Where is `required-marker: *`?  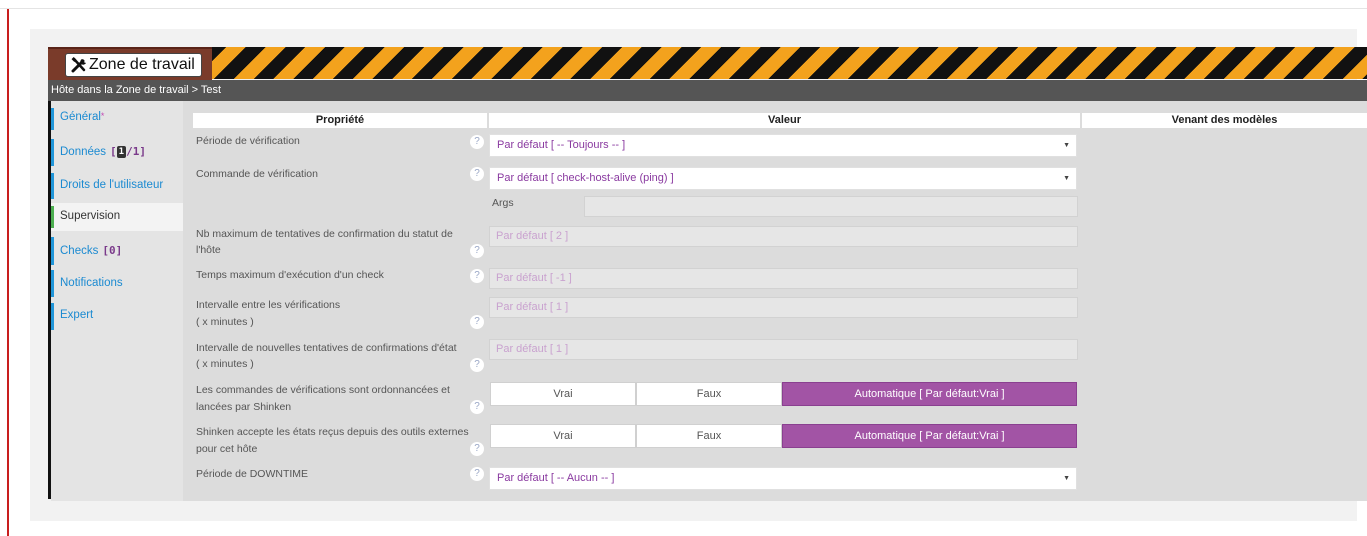 required-marker: * is located at coordinates (102, 116).